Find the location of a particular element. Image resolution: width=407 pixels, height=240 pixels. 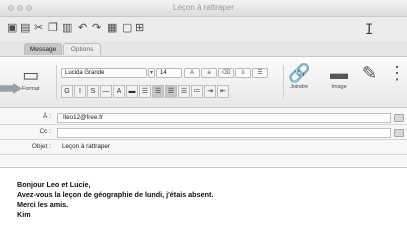

format-icon: ▭ is located at coordinates (31, 75).